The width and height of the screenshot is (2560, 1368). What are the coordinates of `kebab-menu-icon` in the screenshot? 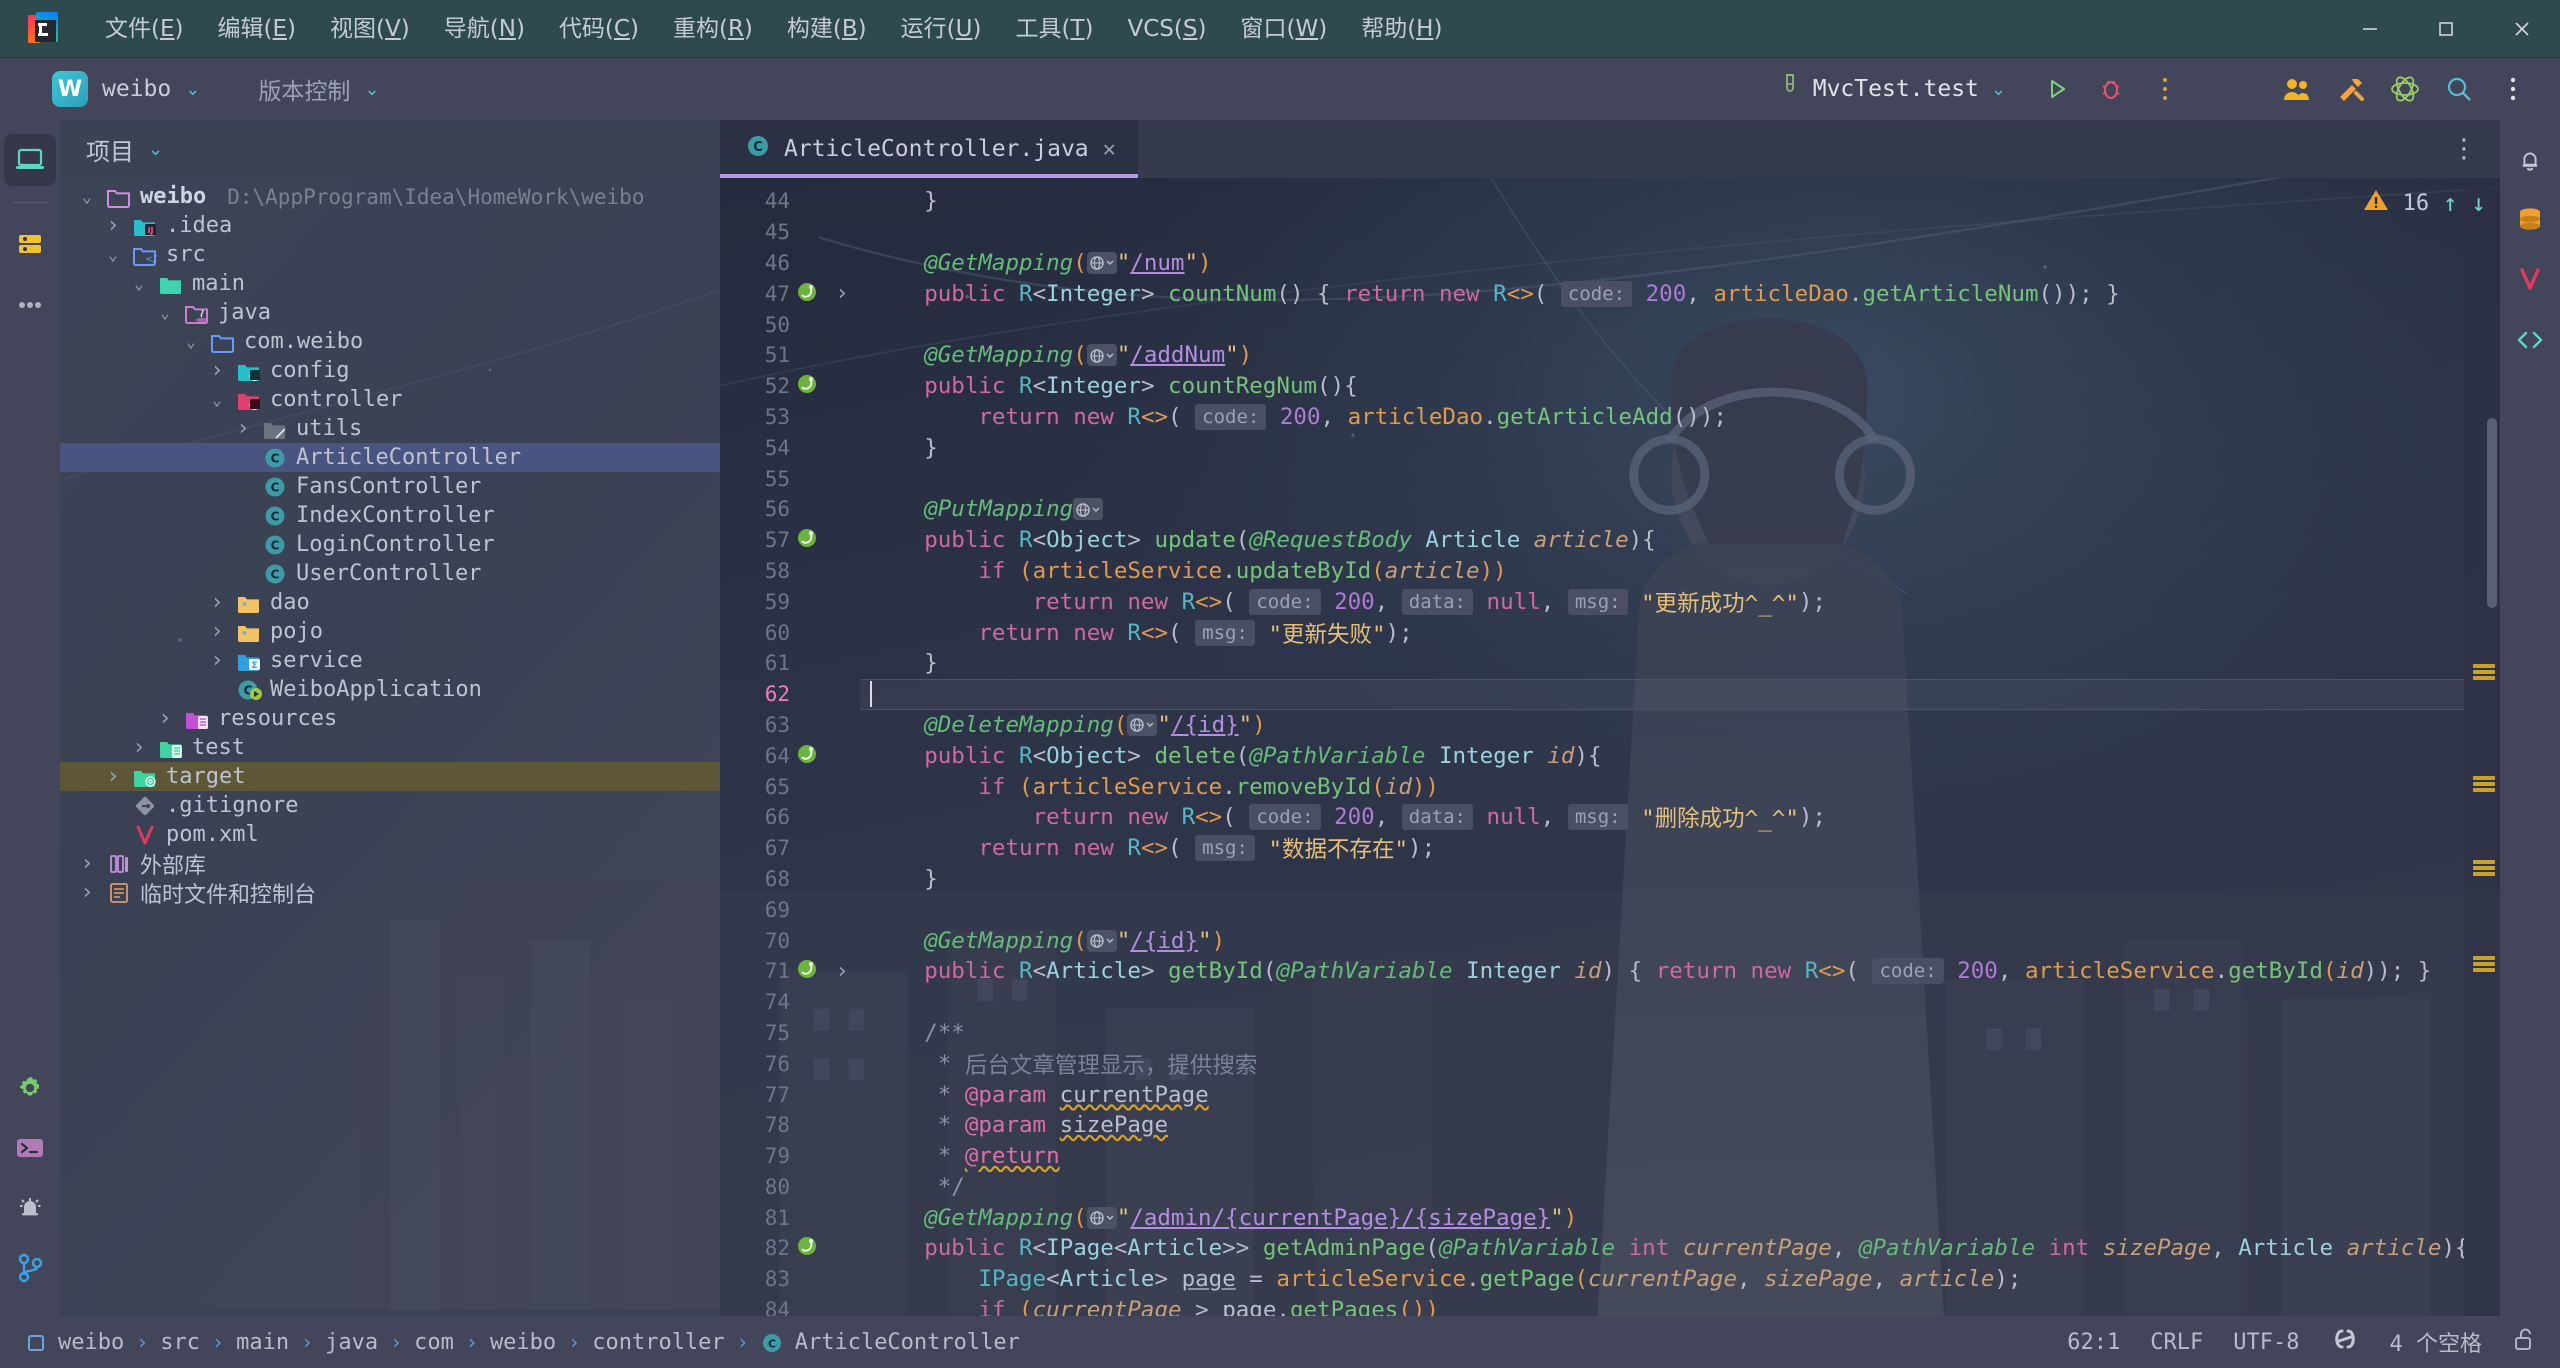 It's located at (2513, 89).